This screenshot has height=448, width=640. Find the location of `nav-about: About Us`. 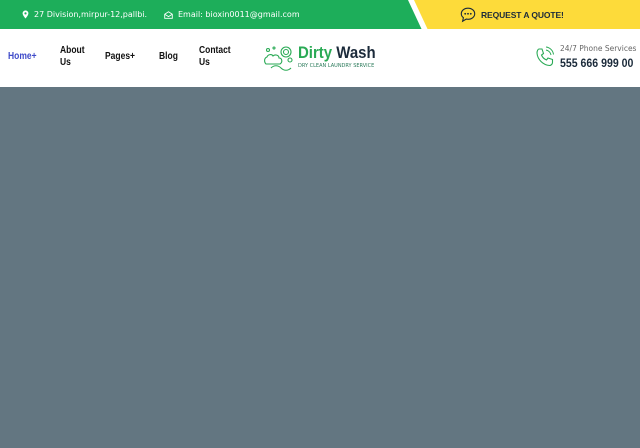

nav-about: About Us is located at coordinates (73, 57).